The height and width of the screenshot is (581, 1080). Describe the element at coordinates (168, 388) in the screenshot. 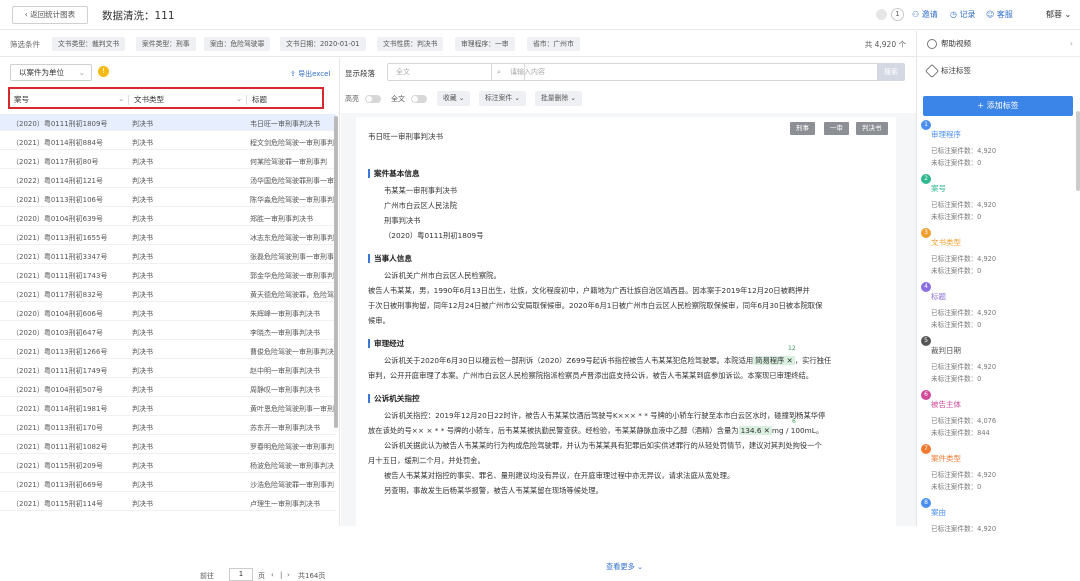

I see `table-row: （2021）粤0104刑初507号 判决书 周静叹一审刑事判决书` at that location.